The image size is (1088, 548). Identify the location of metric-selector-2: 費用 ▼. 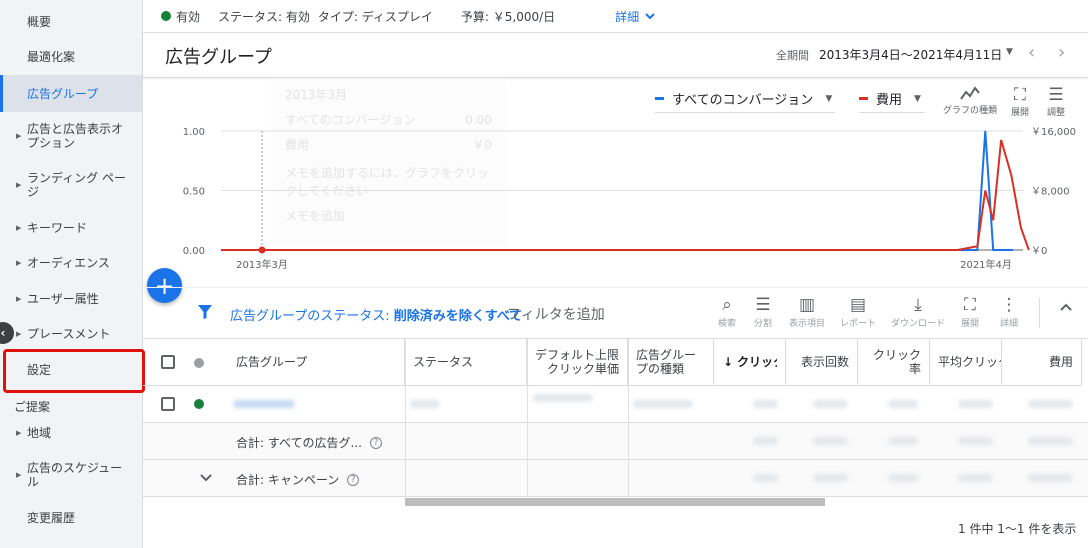
(892, 101).